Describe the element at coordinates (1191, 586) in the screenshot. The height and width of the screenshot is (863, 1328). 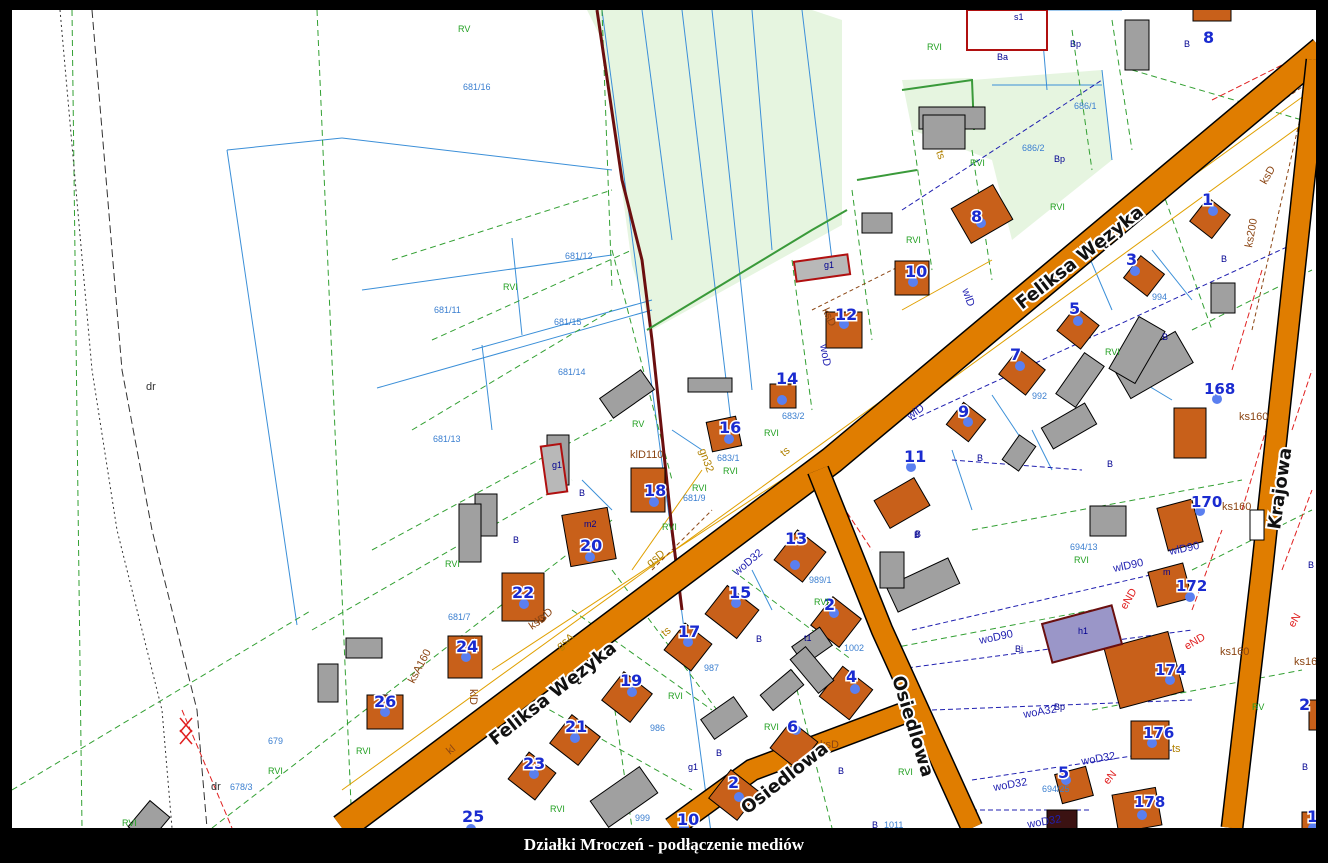
I see `plot-number: 172` at that location.